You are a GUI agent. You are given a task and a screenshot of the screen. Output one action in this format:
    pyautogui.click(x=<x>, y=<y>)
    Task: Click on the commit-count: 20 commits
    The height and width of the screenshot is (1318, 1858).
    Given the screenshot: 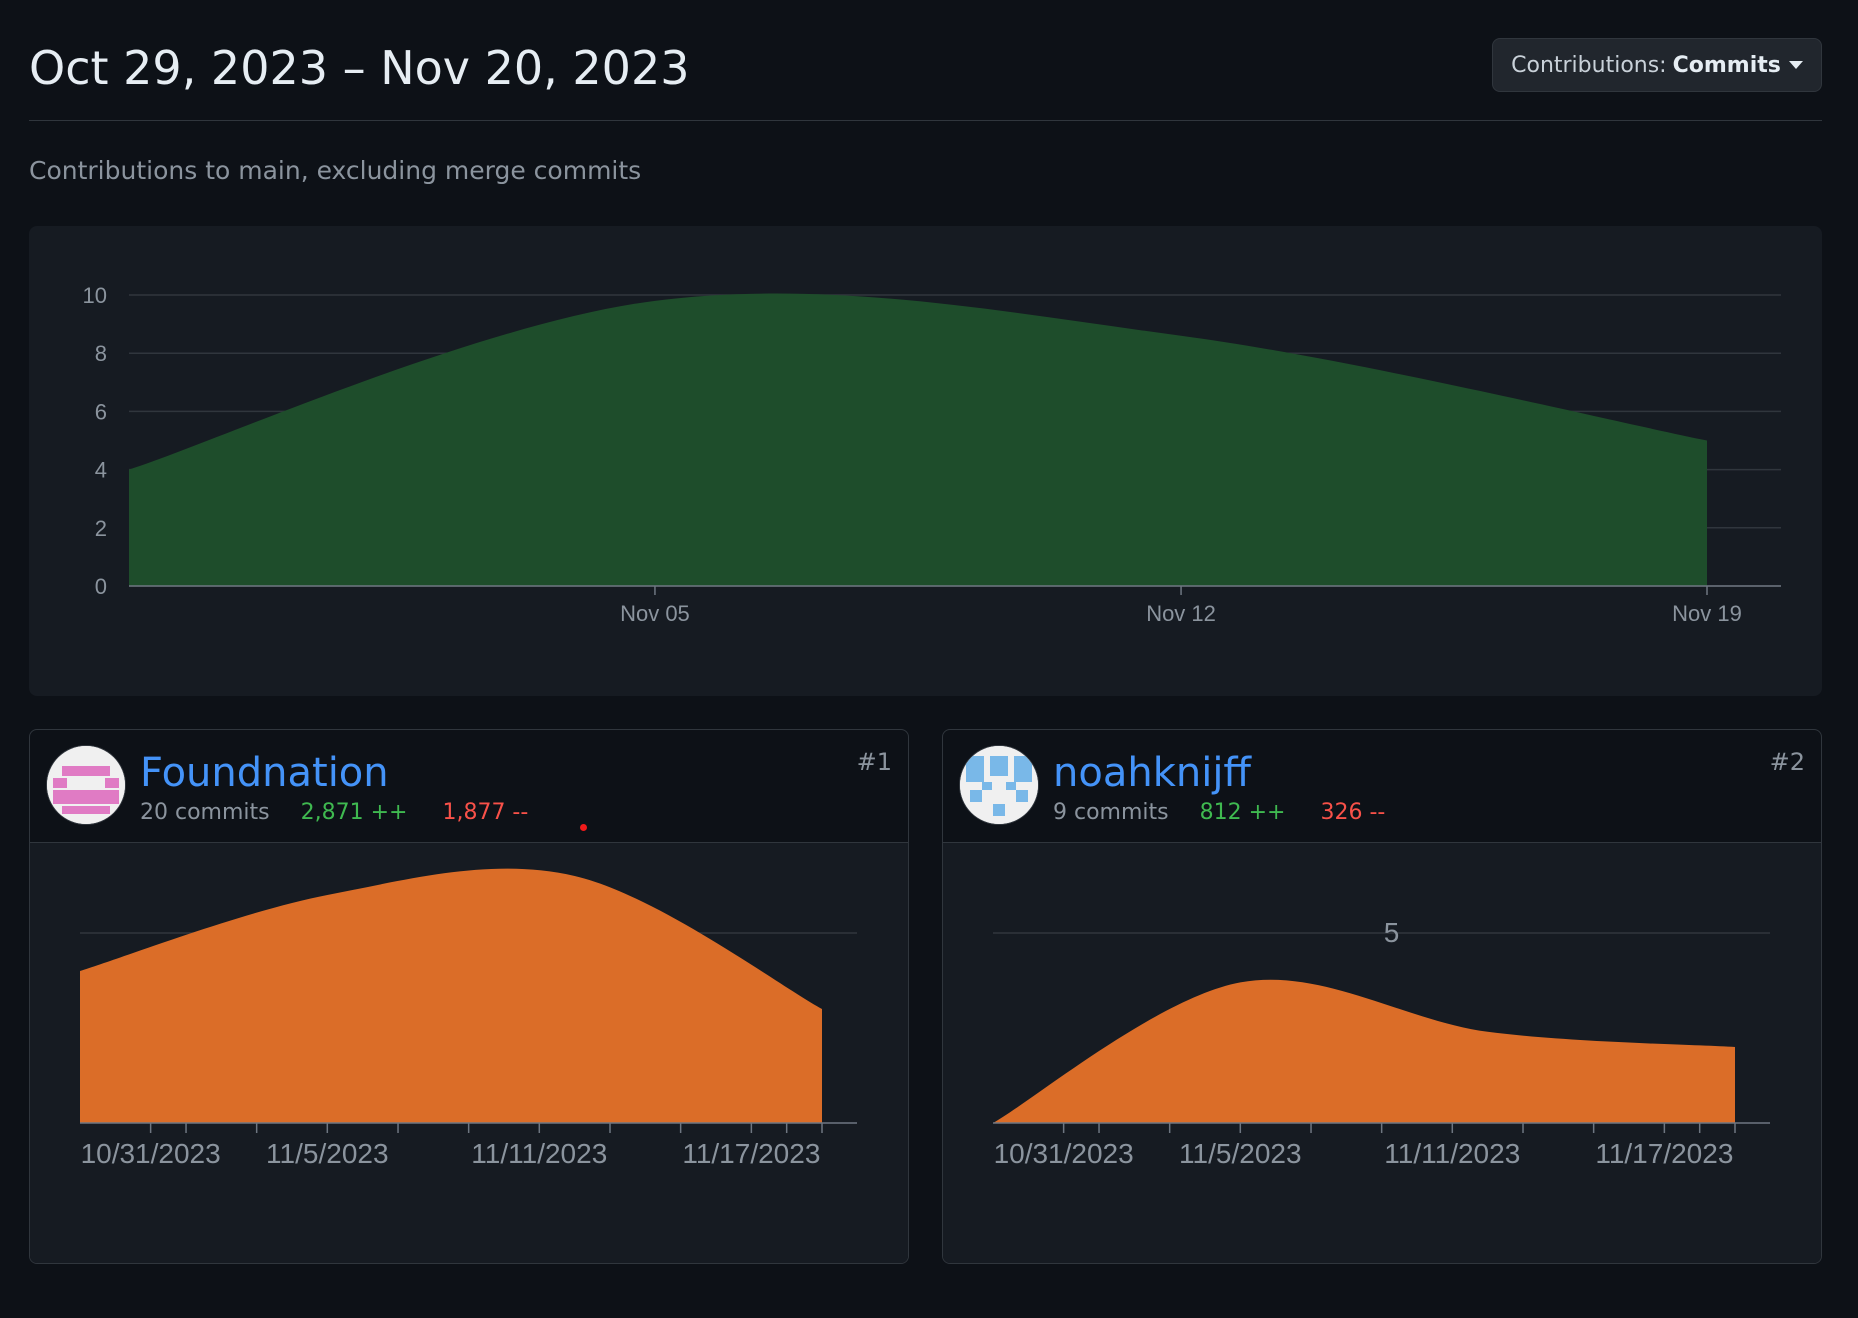 What is the action you would take?
    pyautogui.click(x=205, y=812)
    